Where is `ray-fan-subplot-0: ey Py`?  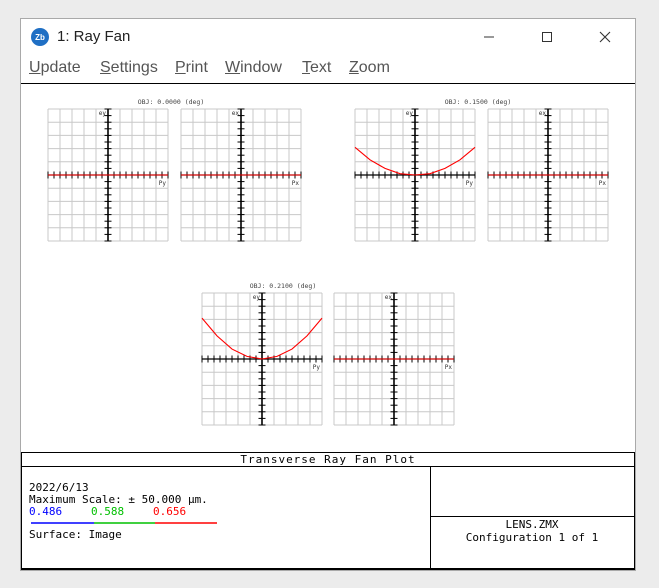 ray-fan-subplot-0: ey Py is located at coordinates (108, 175).